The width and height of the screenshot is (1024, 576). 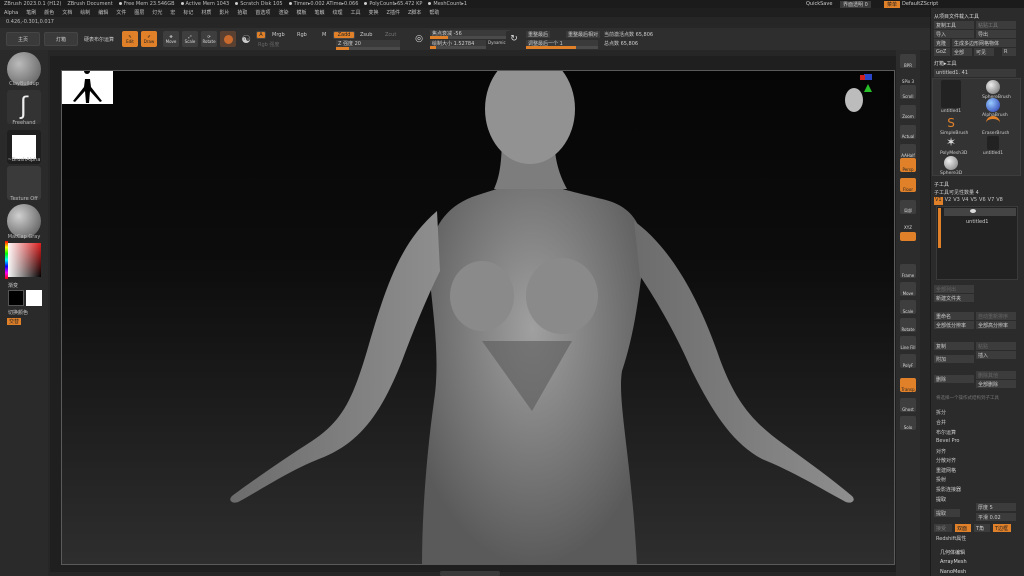 What do you see at coordinates (908, 236) in the screenshot?
I see `xyz-active-button` at bounding box center [908, 236].